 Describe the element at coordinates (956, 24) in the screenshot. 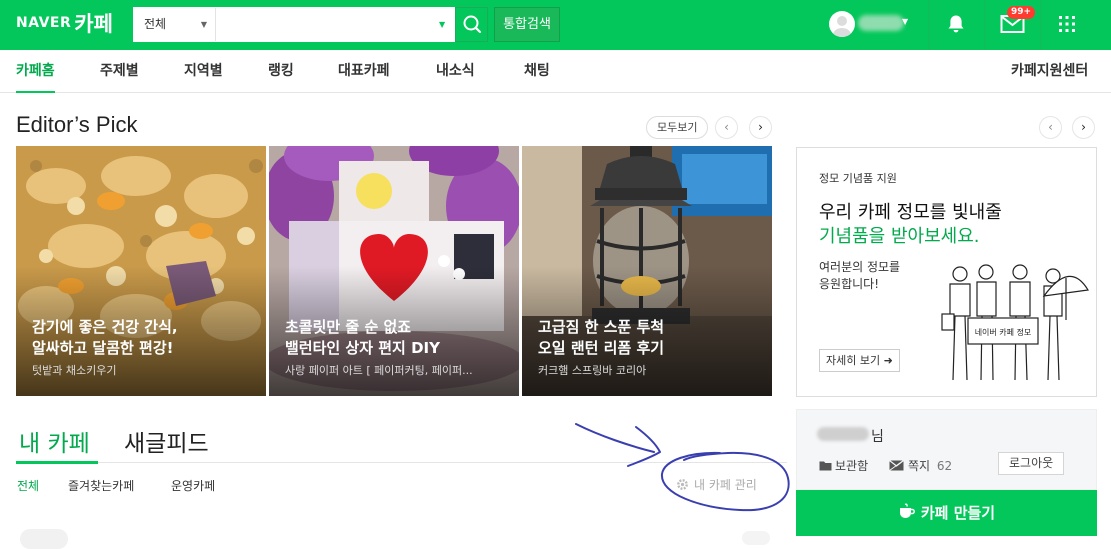

I see `bell-icon` at that location.